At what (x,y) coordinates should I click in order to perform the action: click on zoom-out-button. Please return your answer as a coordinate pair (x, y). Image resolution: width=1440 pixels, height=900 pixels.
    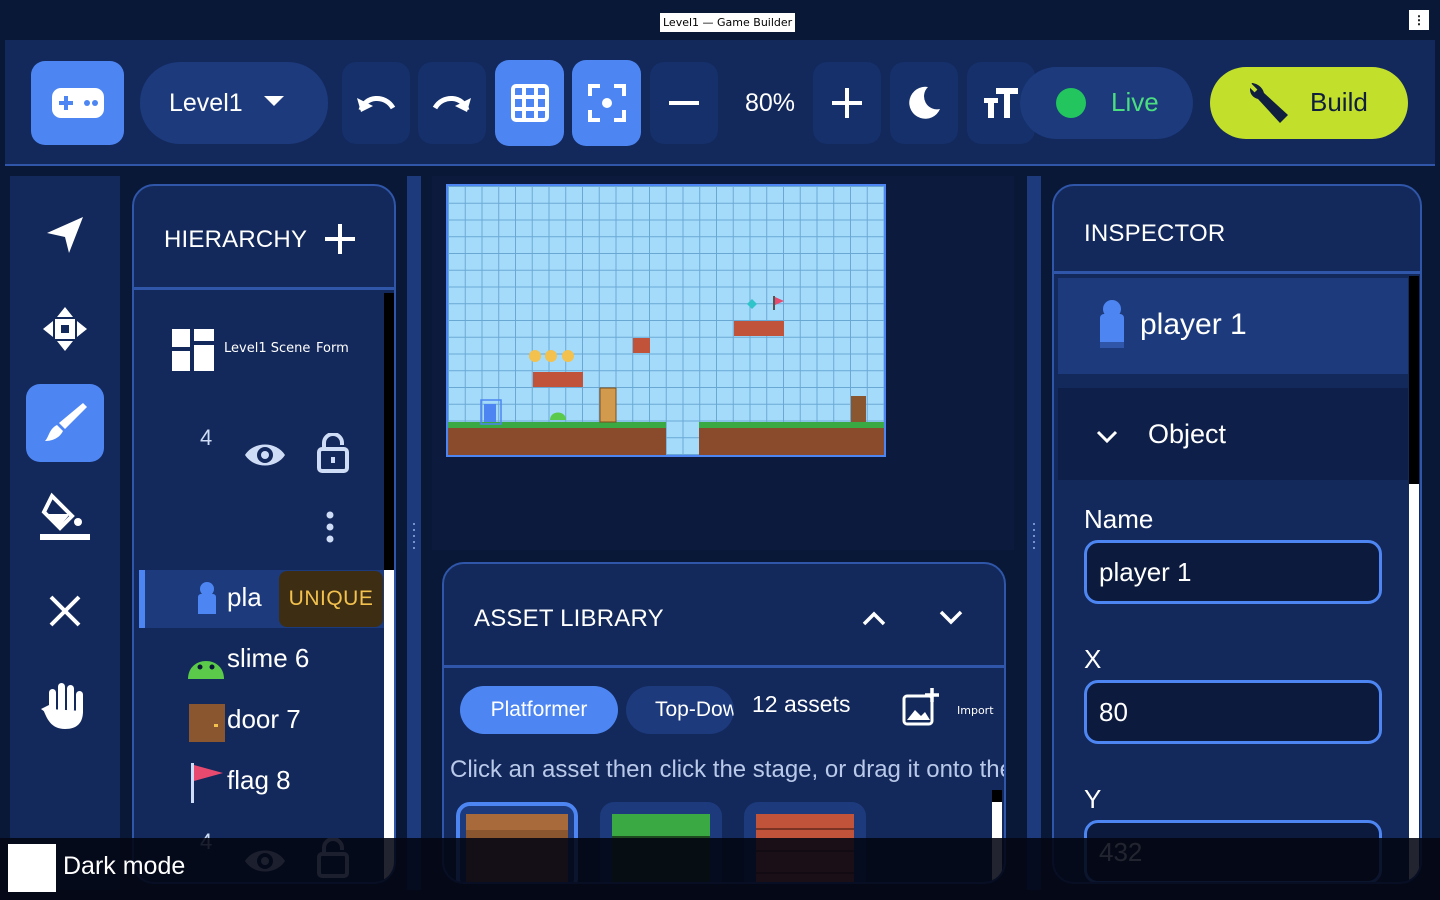
    Looking at the image, I should click on (684, 103).